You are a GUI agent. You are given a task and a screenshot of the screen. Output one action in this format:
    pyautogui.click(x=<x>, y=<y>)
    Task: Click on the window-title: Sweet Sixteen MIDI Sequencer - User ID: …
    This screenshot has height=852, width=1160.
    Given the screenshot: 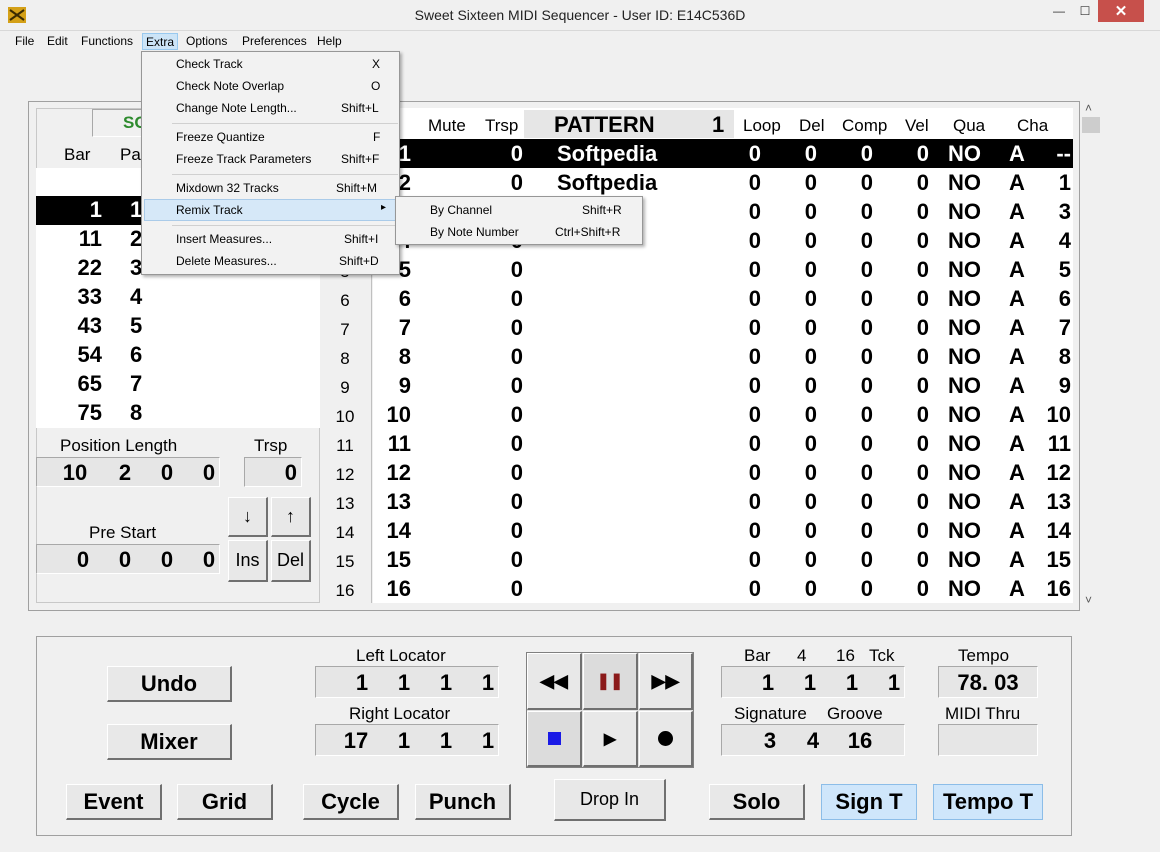 What is the action you would take?
    pyautogui.click(x=580, y=15)
    